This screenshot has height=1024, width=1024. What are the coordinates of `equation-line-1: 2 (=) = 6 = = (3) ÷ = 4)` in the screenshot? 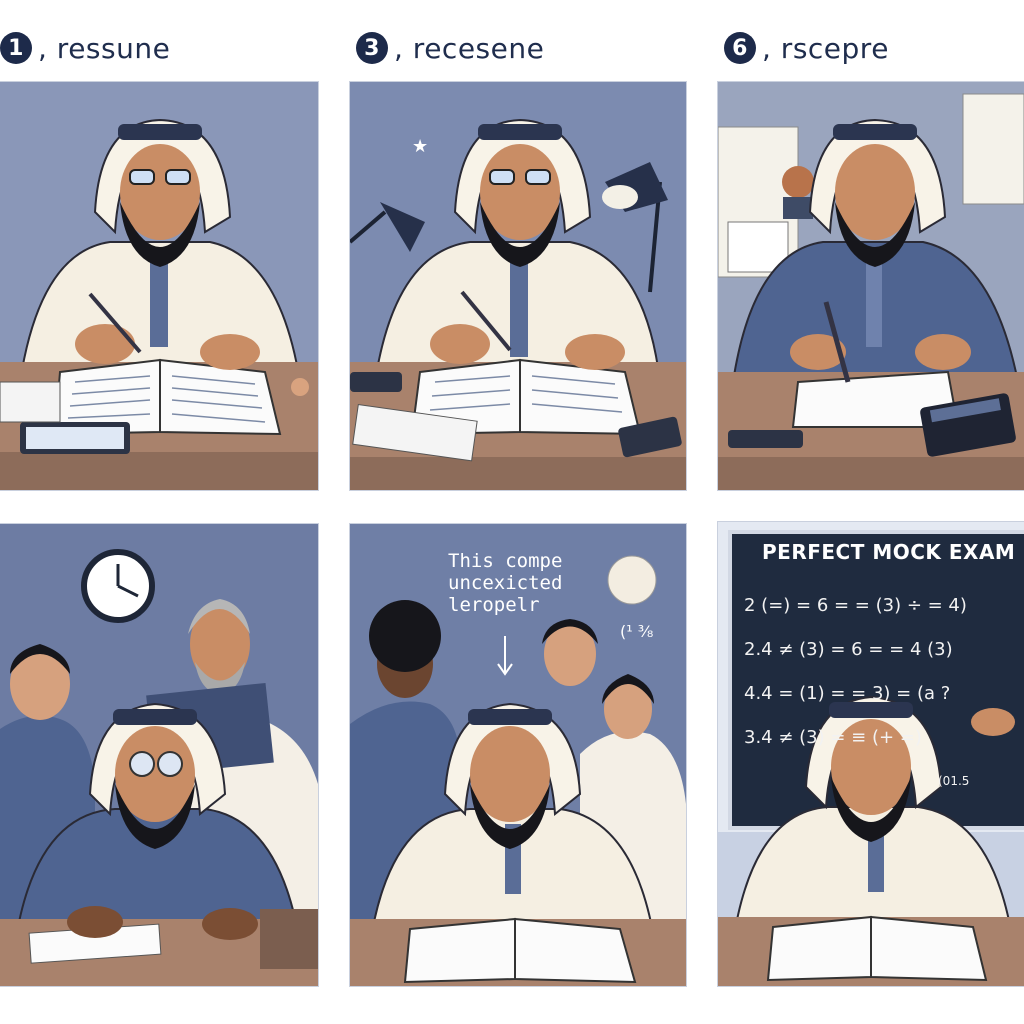 It's located at (855, 605).